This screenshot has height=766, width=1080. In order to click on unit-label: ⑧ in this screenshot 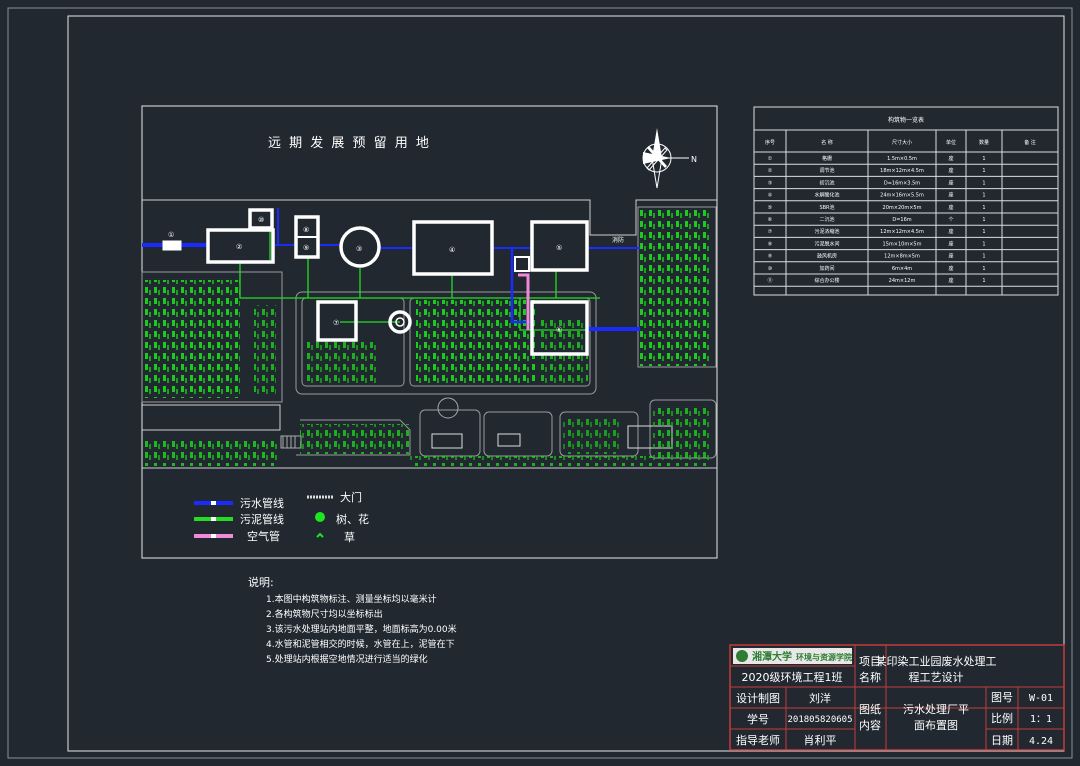, I will do `click(306, 230)`.